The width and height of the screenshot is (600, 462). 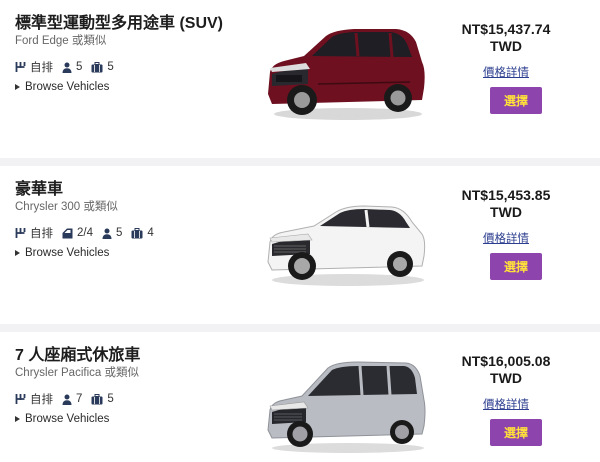 What do you see at coordinates (506, 361) in the screenshot?
I see `price-amount: NT$16,005.08` at bounding box center [506, 361].